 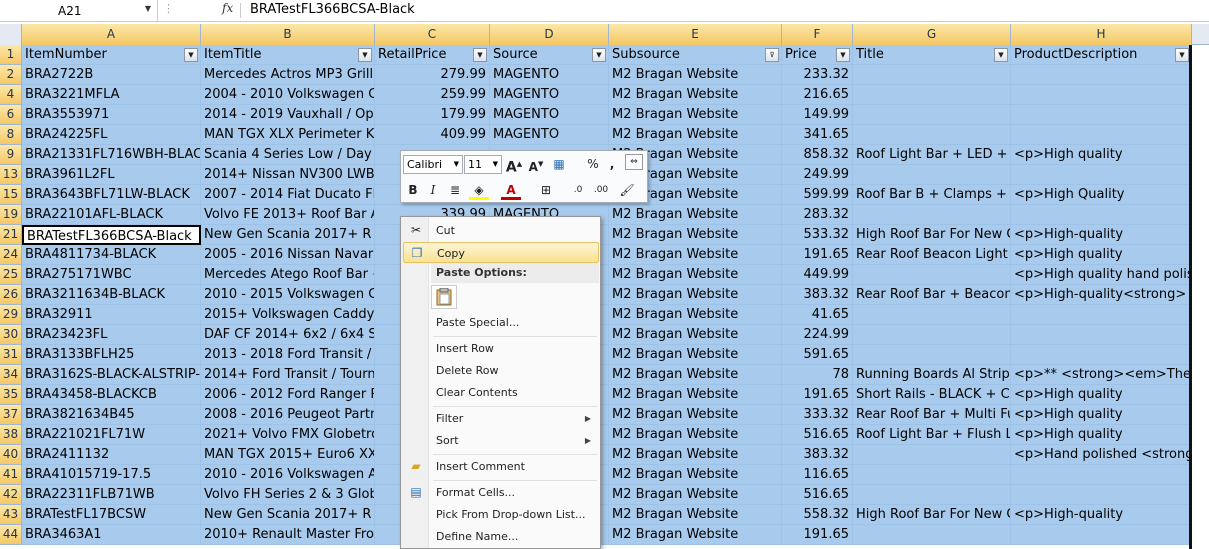 I want to click on cell: BRA4811734-BLACK, so click(x=111, y=255).